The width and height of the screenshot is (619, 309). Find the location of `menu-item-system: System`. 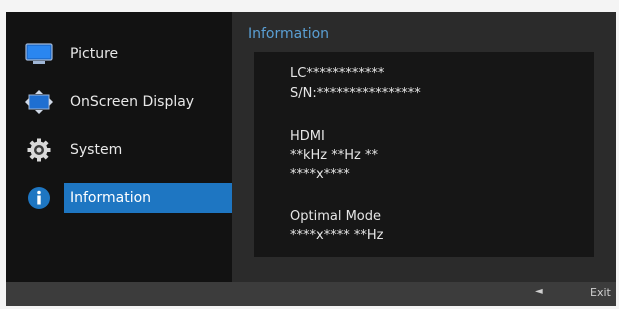

menu-item-system: System is located at coordinates (120, 150).